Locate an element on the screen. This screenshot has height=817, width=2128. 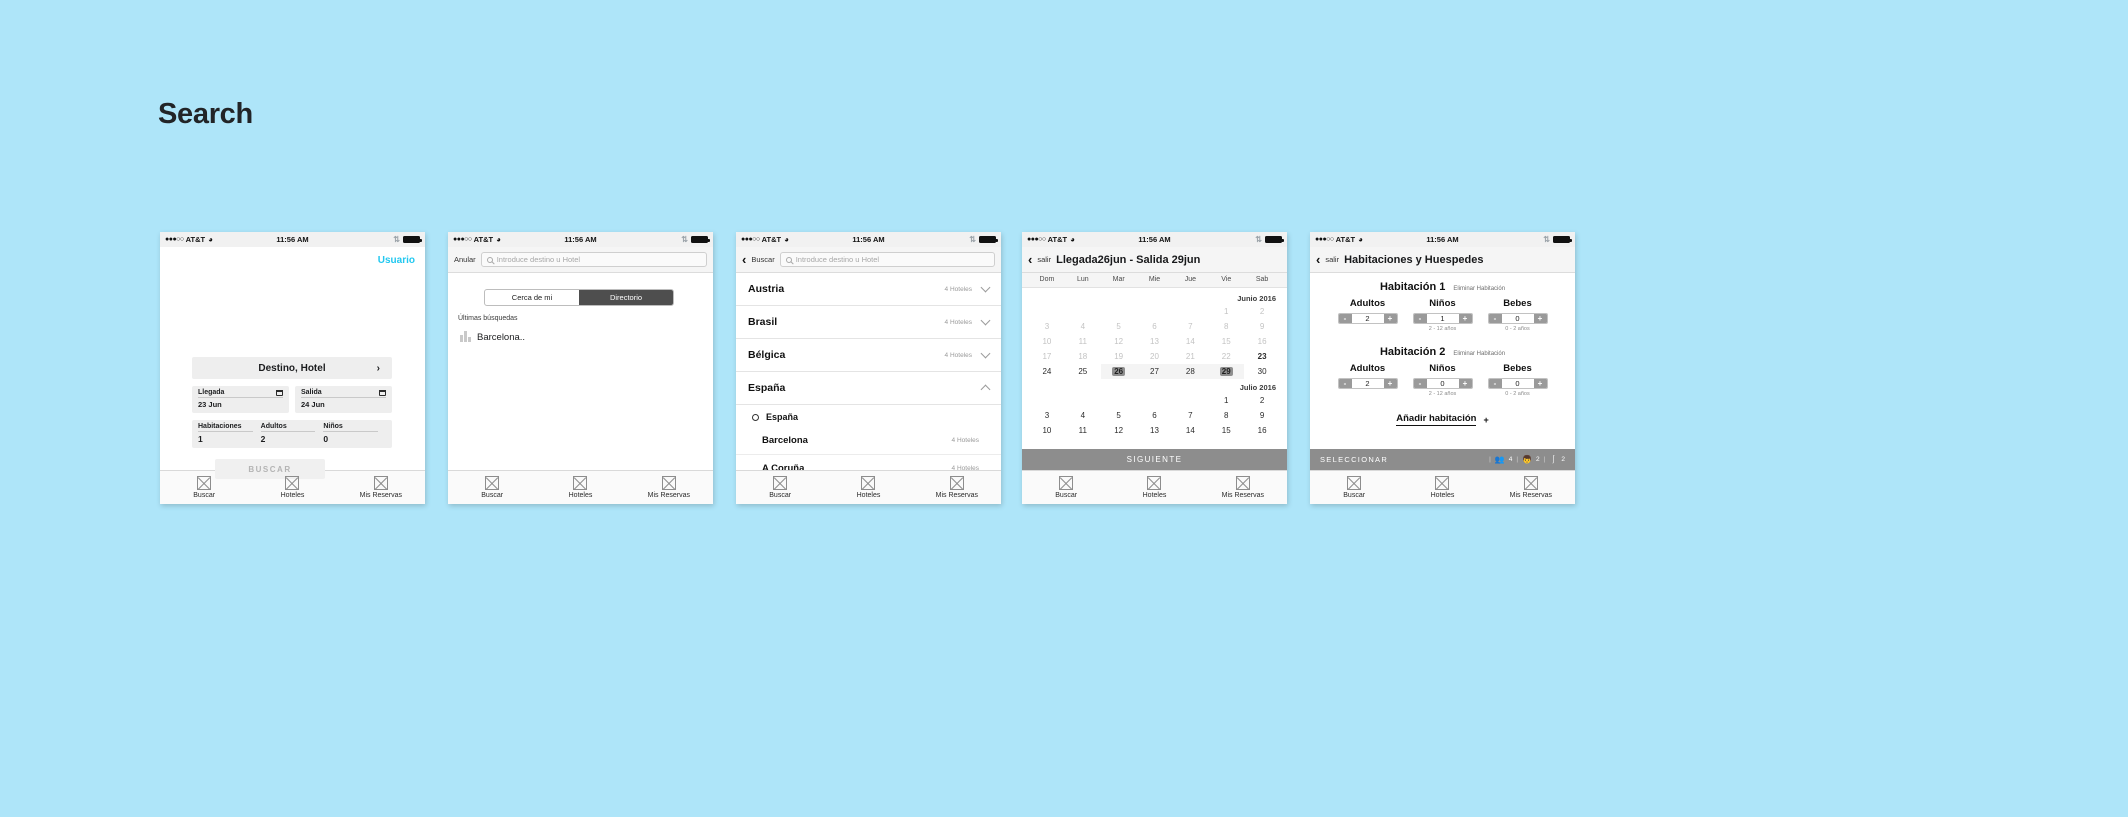
calendar-day-disabled: 4 is located at coordinates (1083, 326).